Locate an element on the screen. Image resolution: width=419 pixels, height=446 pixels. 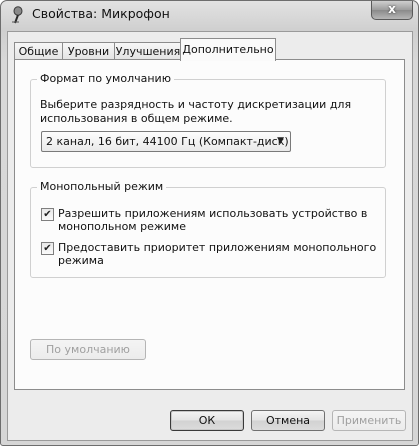
restore-defaults-button: По умолчанию is located at coordinates (88, 349).